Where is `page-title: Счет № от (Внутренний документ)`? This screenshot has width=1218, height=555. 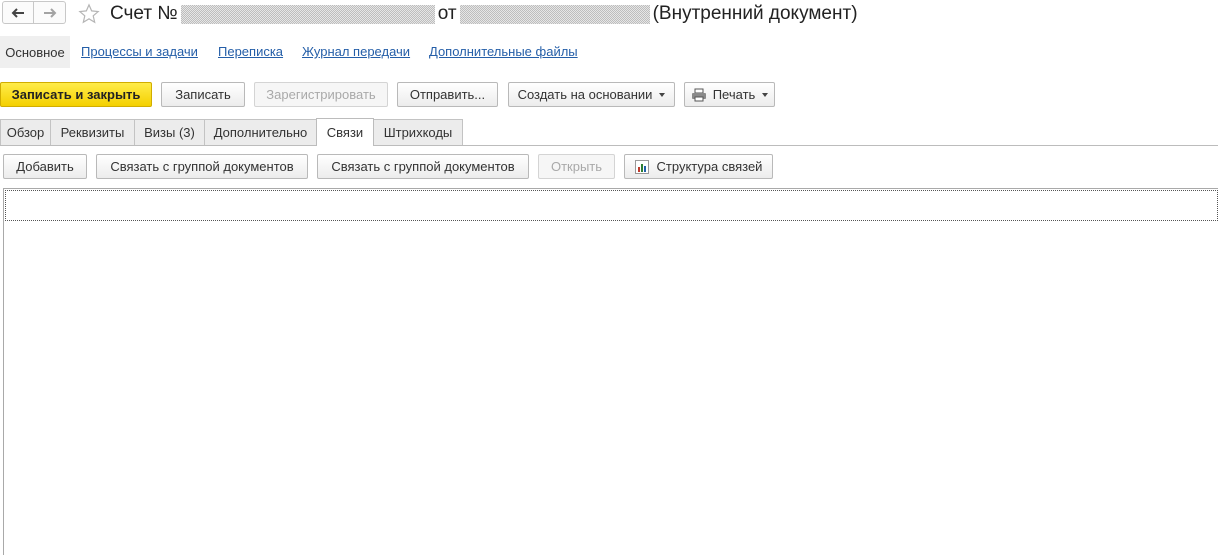
page-title: Счет № от (Внутренний документ) is located at coordinates (484, 14).